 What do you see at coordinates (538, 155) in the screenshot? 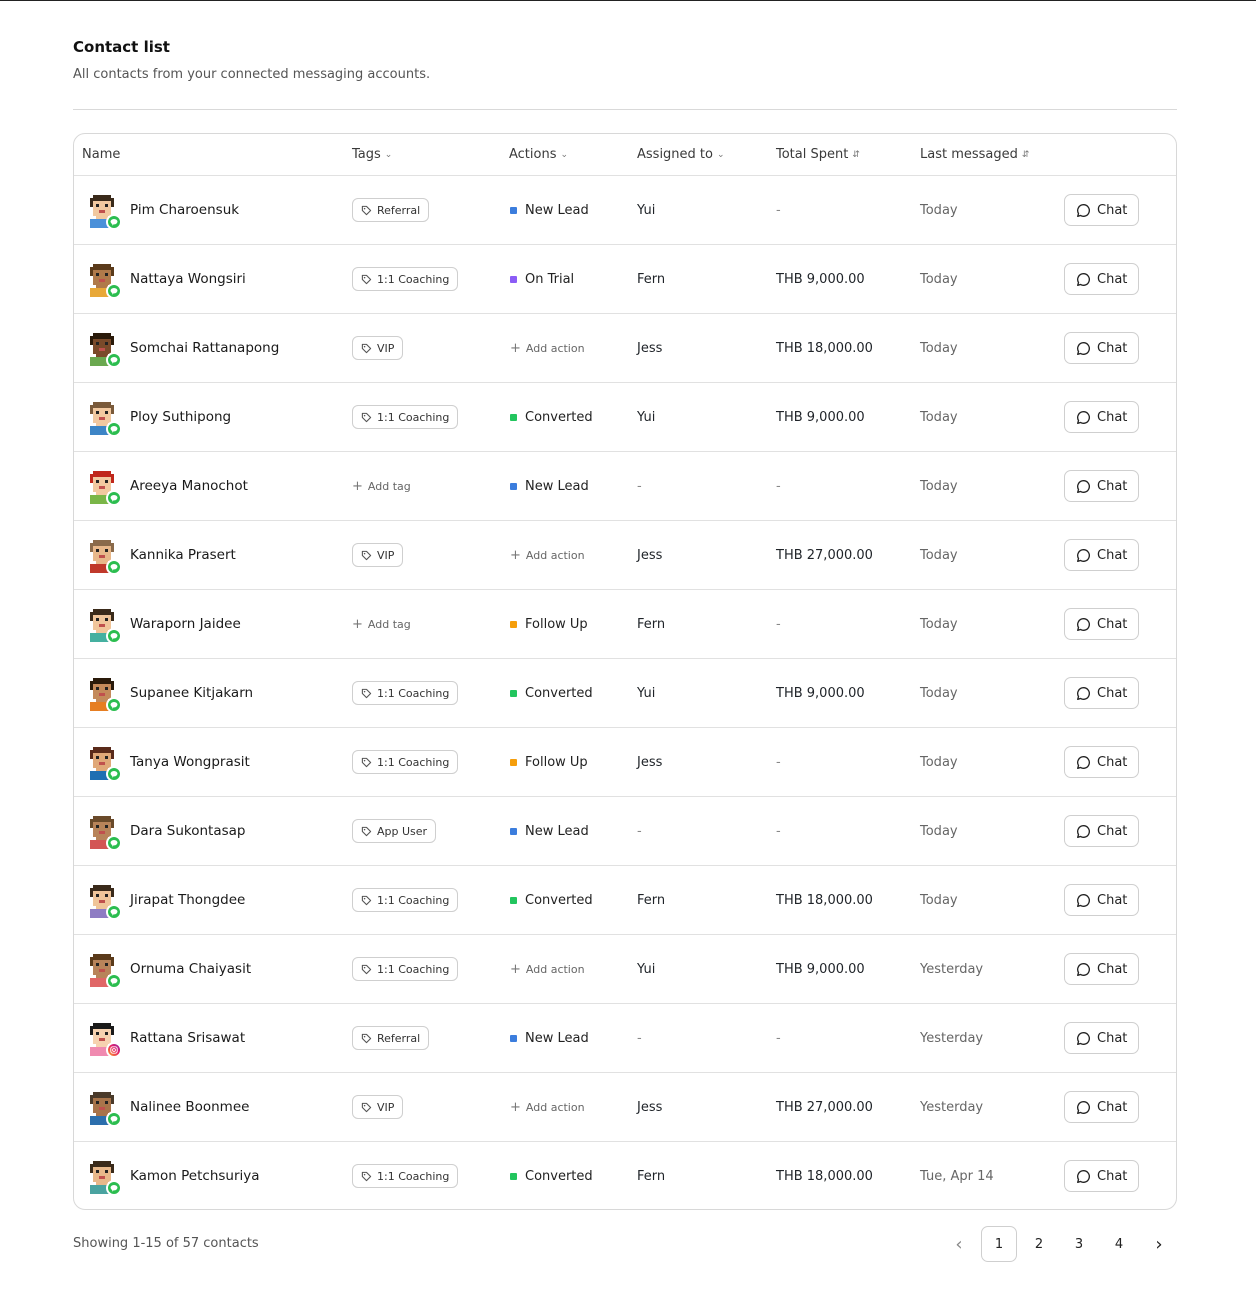
I see `column-header-actions: Actions ⌄` at bounding box center [538, 155].